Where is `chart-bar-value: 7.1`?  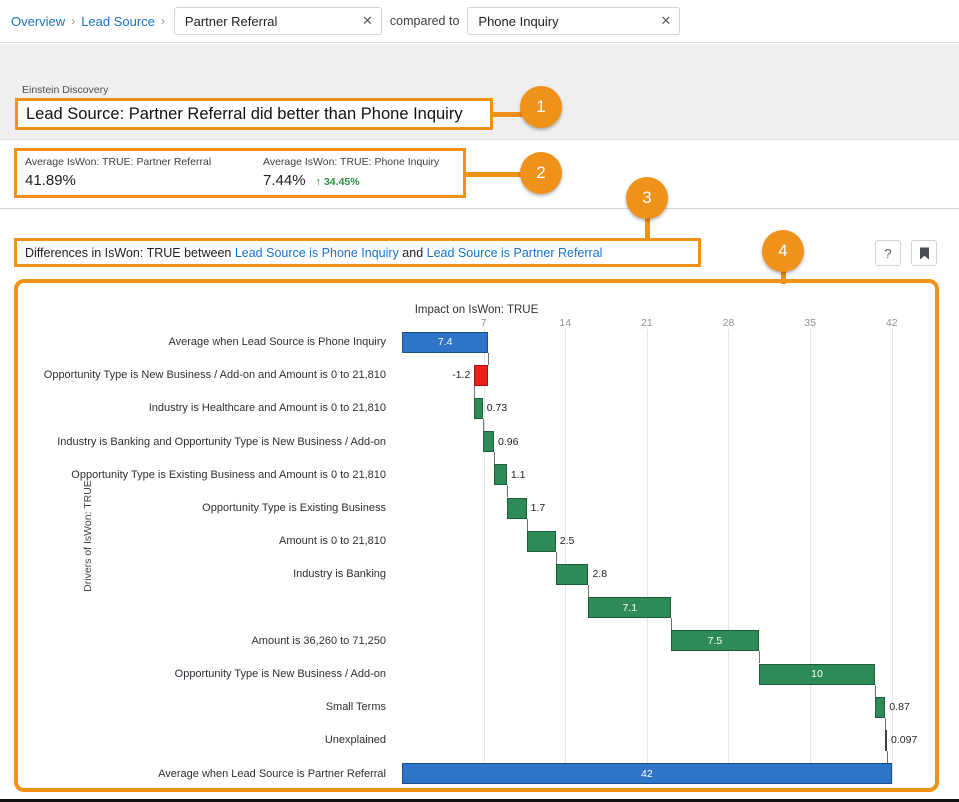 chart-bar-value: 7.1 is located at coordinates (630, 607).